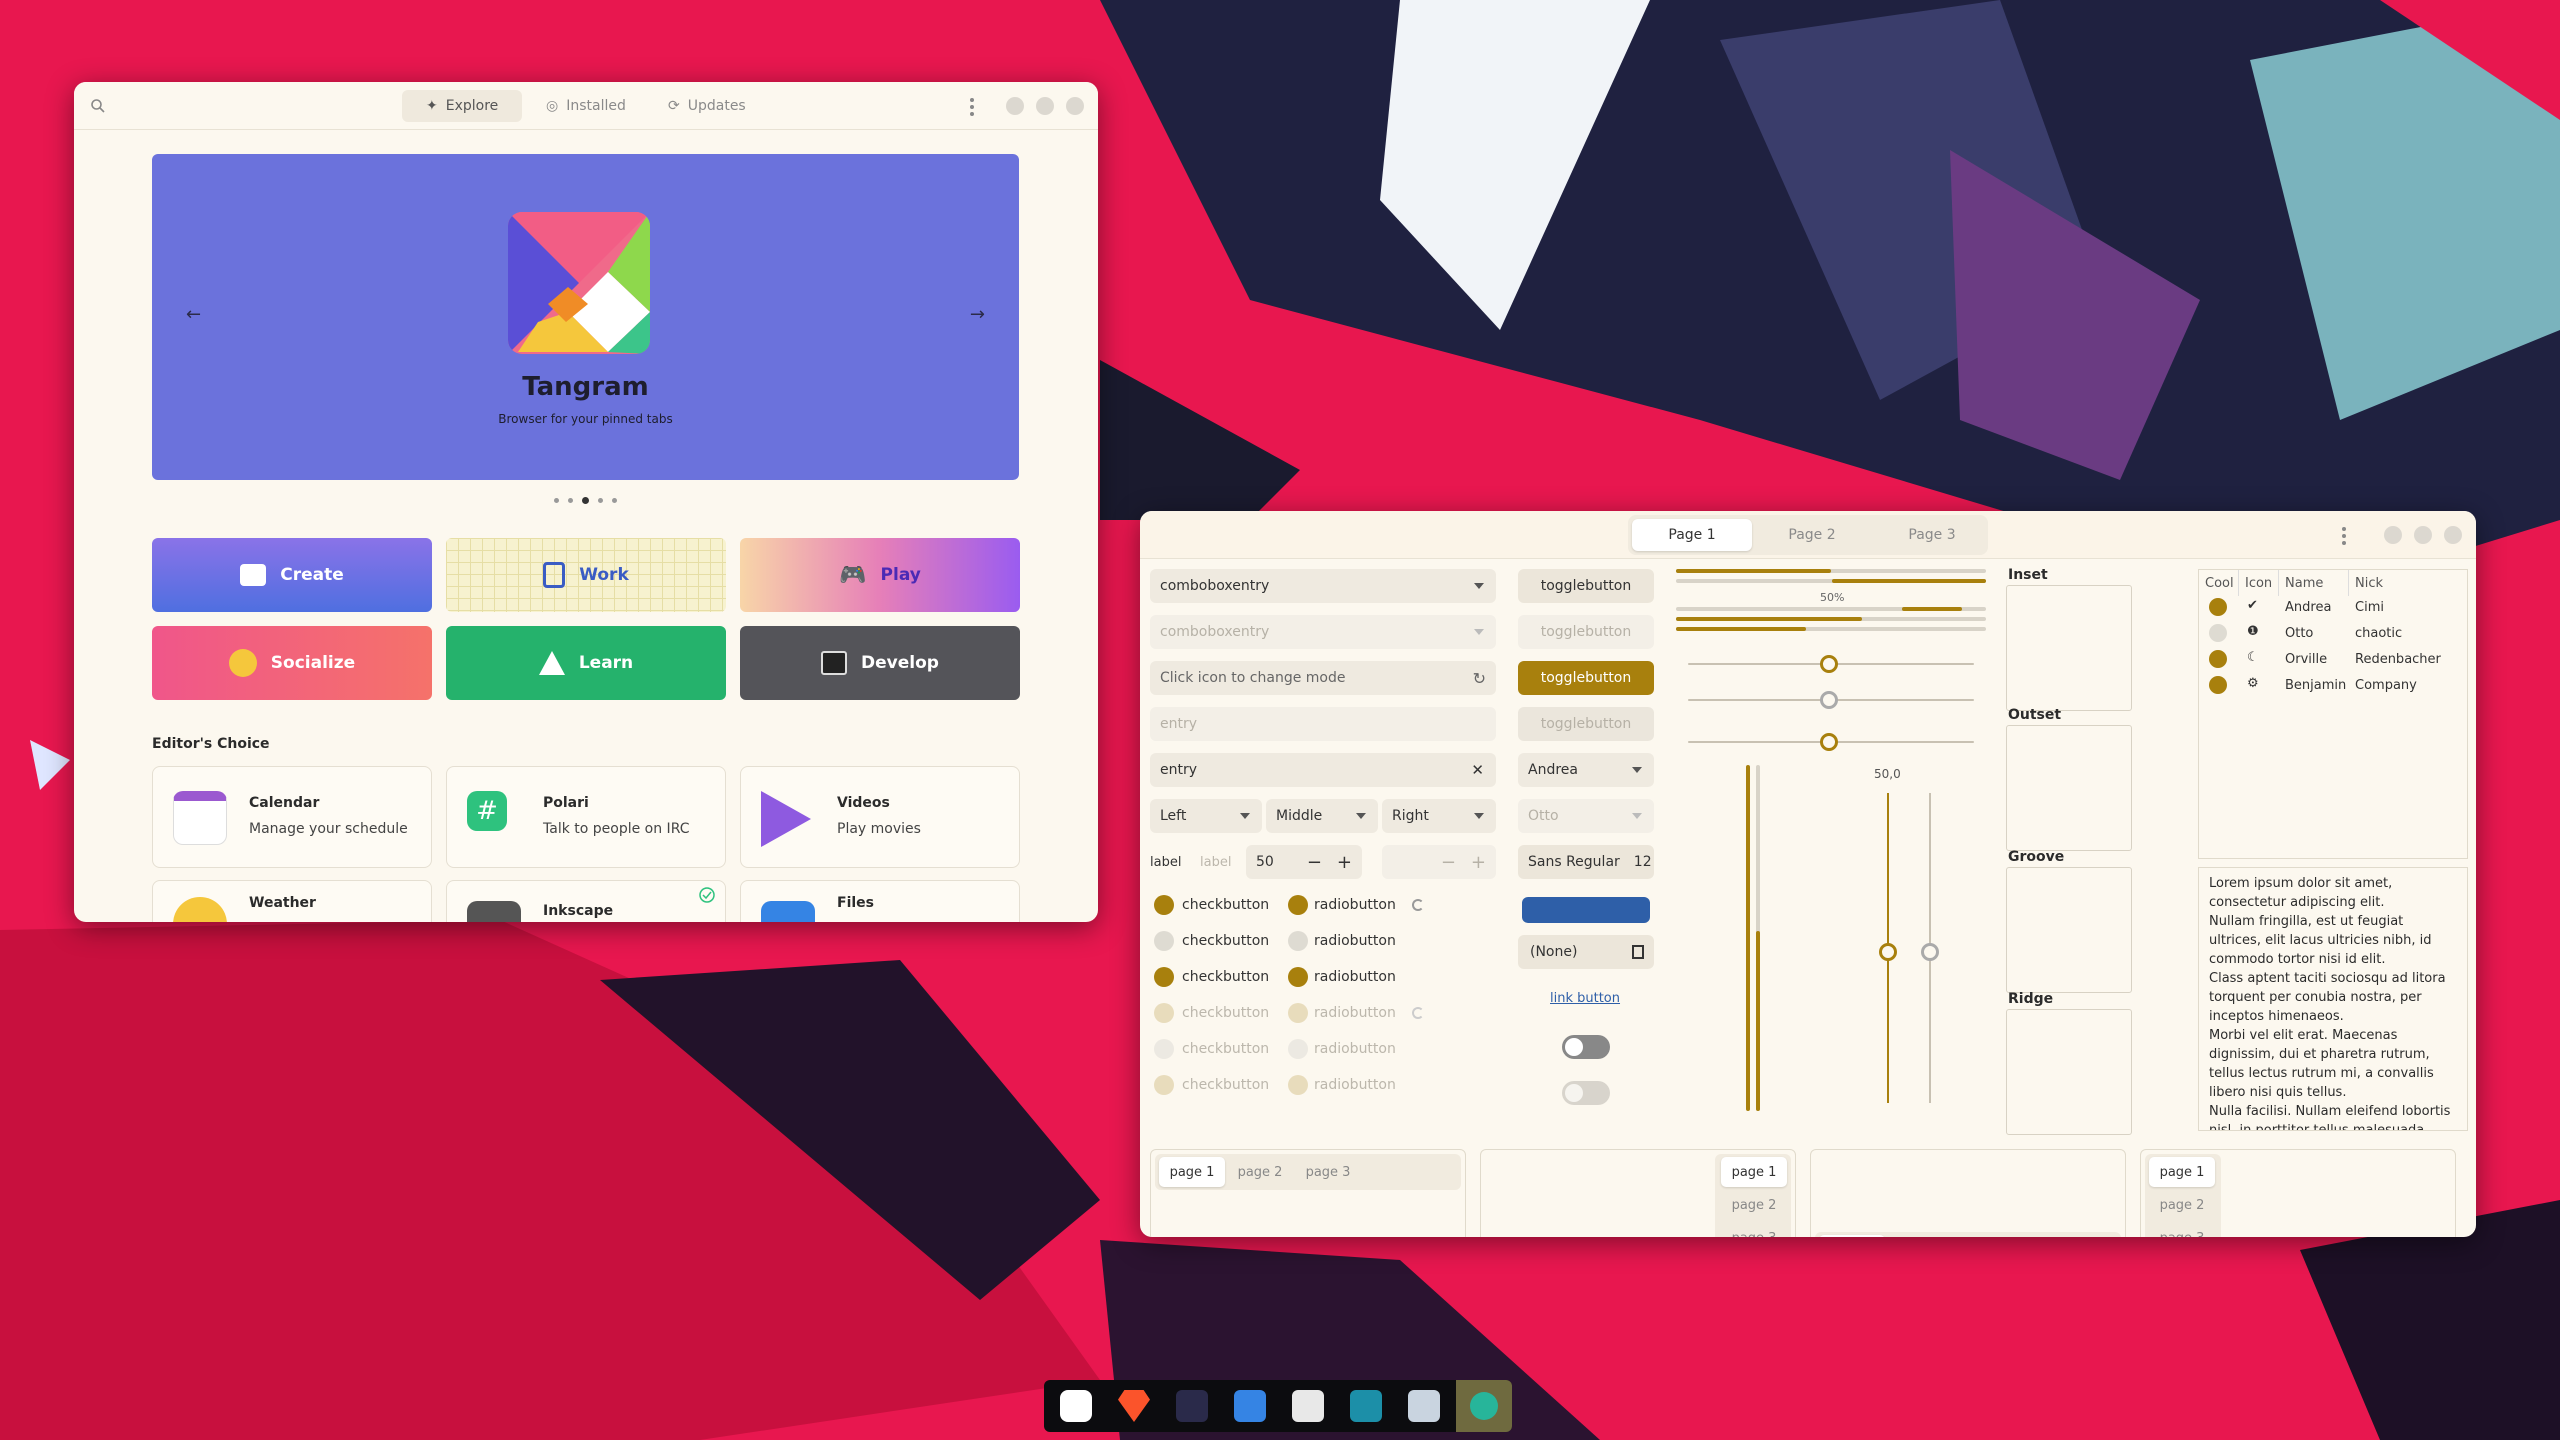  What do you see at coordinates (1314, 862) in the screenshot?
I see `minus-icon: −` at bounding box center [1314, 862].